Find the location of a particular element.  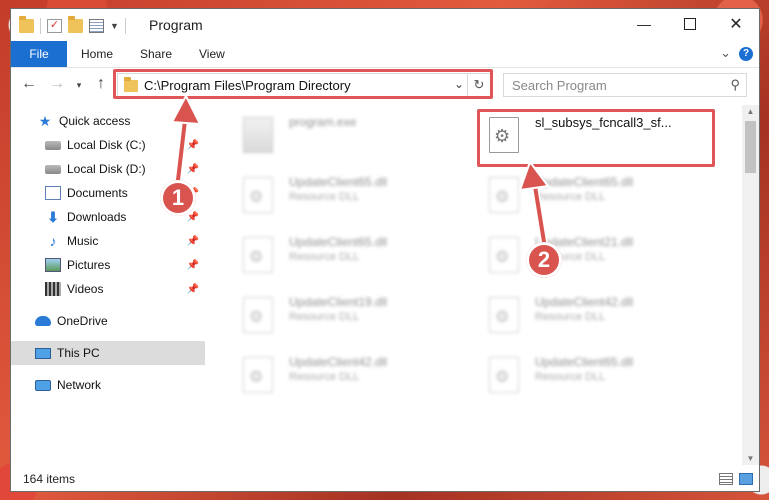

sidebar-item-videos: Videos 📌 is located at coordinates (108, 289).